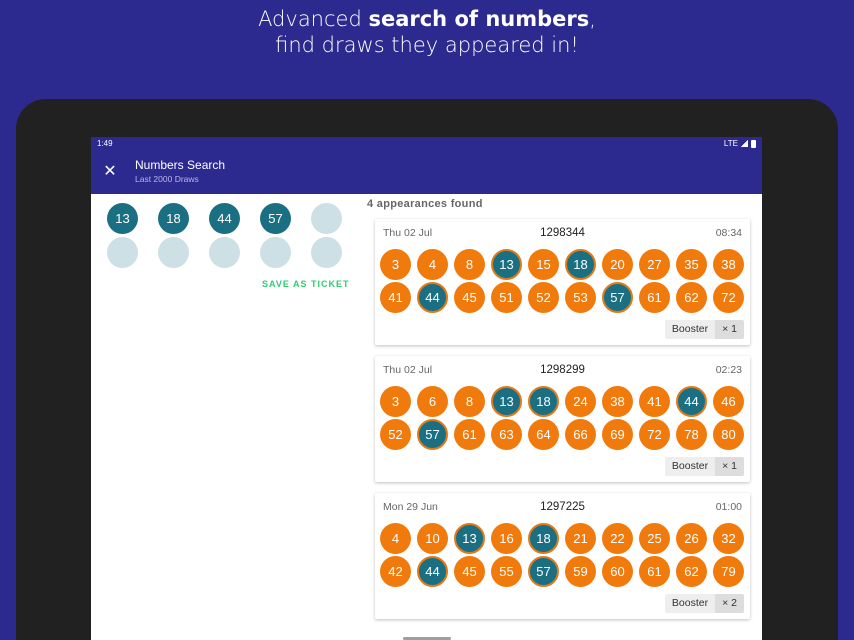 This screenshot has height=640, width=854. I want to click on number-ball: 26, so click(691, 538).